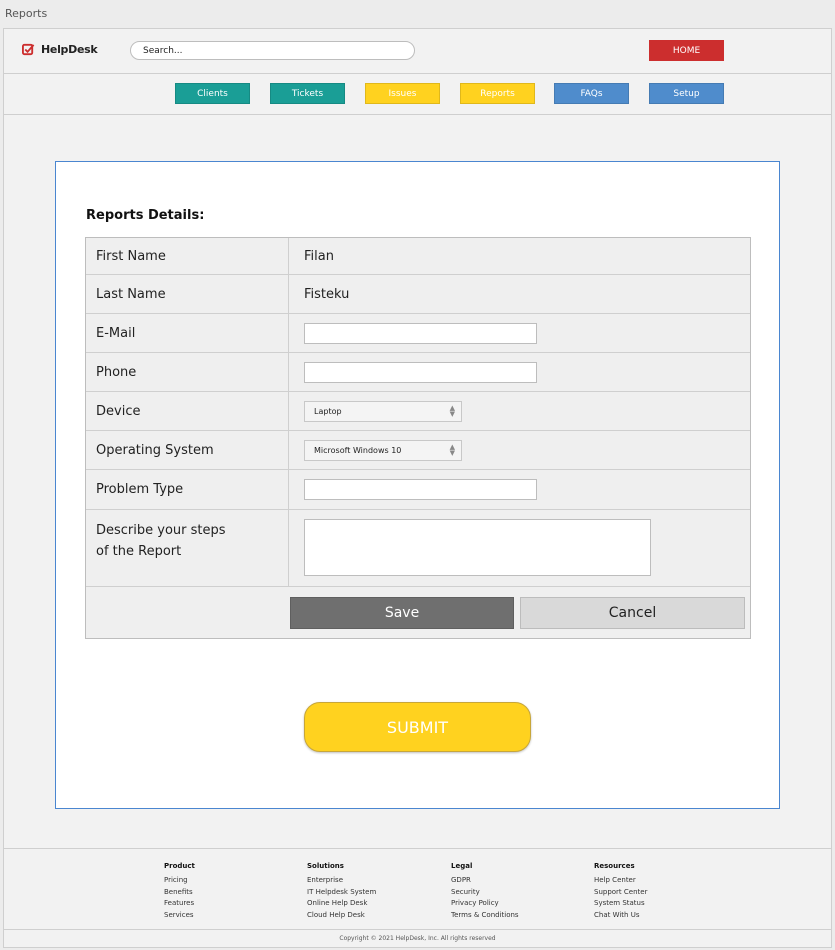  What do you see at coordinates (341, 915) in the screenshot?
I see `footer-link: Cloud Help Desk` at bounding box center [341, 915].